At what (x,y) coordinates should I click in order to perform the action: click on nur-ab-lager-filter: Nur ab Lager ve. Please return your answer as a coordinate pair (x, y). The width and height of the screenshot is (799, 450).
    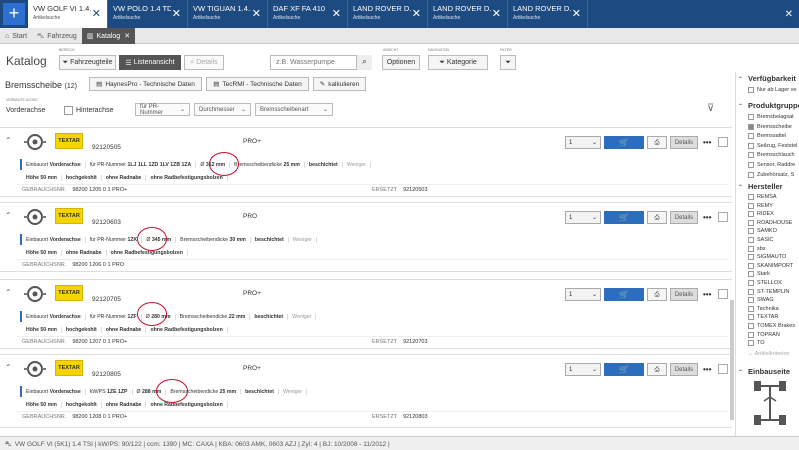
    Looking at the image, I should click on (772, 90).